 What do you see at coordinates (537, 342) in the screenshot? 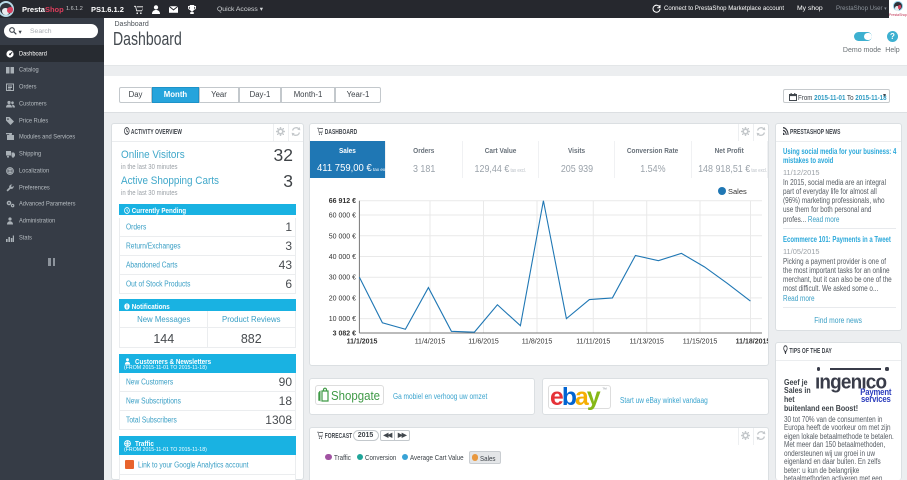
I see `svg-text: 11/8/2015` at bounding box center [537, 342].